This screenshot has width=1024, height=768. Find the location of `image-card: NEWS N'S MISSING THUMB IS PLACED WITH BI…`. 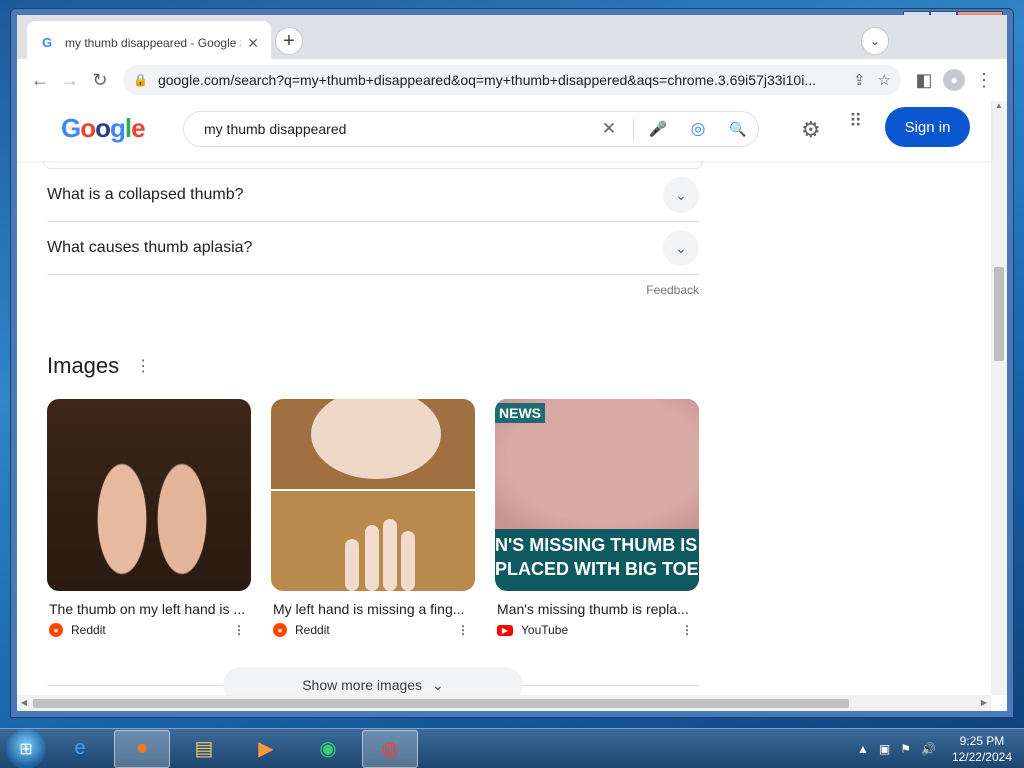

image-card: NEWS N'S MISSING THUMB IS PLACED WITH BI… is located at coordinates (597, 518).